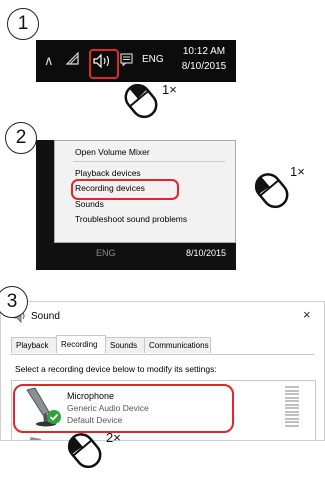  I want to click on mouse-right-click-icon, so click(141, 103).